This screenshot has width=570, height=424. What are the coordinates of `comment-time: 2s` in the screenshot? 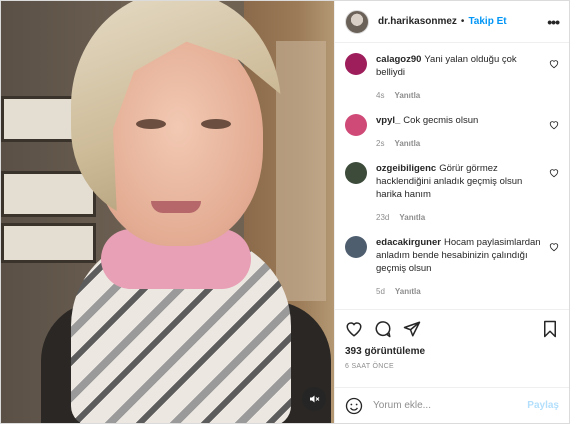 It's located at (380, 143).